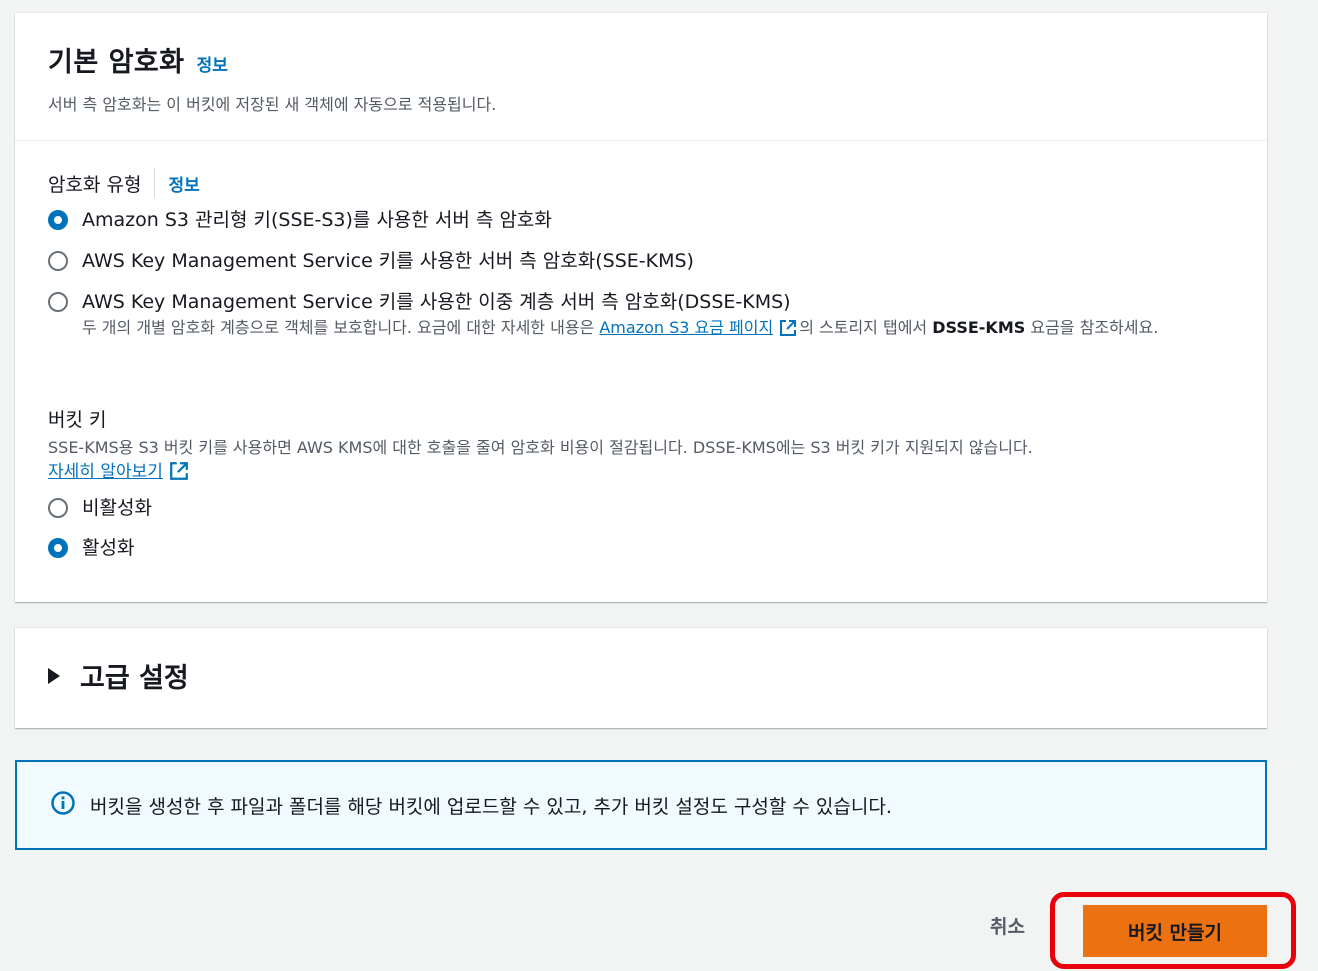 This screenshot has width=1318, height=971. What do you see at coordinates (212, 63) in the screenshot?
I see `info-link: 정보` at bounding box center [212, 63].